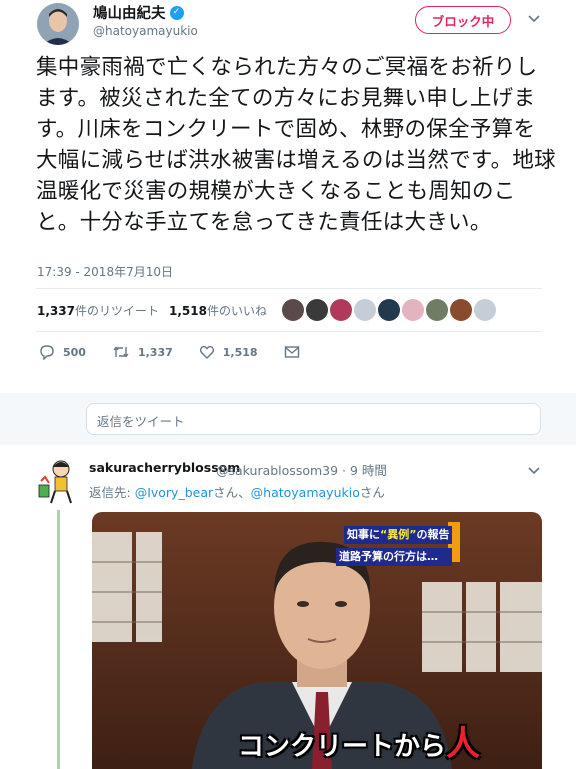 The image size is (576, 769). I want to click on mention-link: @hatoyamayukio, so click(305, 492).